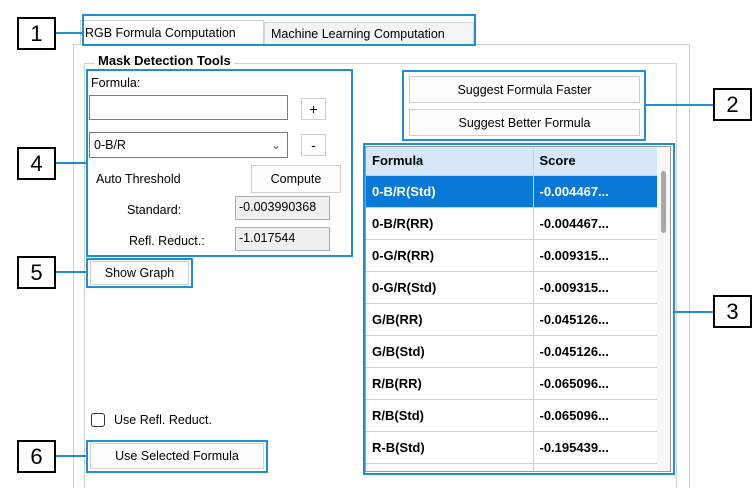 Image resolution: width=752 pixels, height=488 pixels. I want to click on callout-number-3: 3, so click(732, 311).